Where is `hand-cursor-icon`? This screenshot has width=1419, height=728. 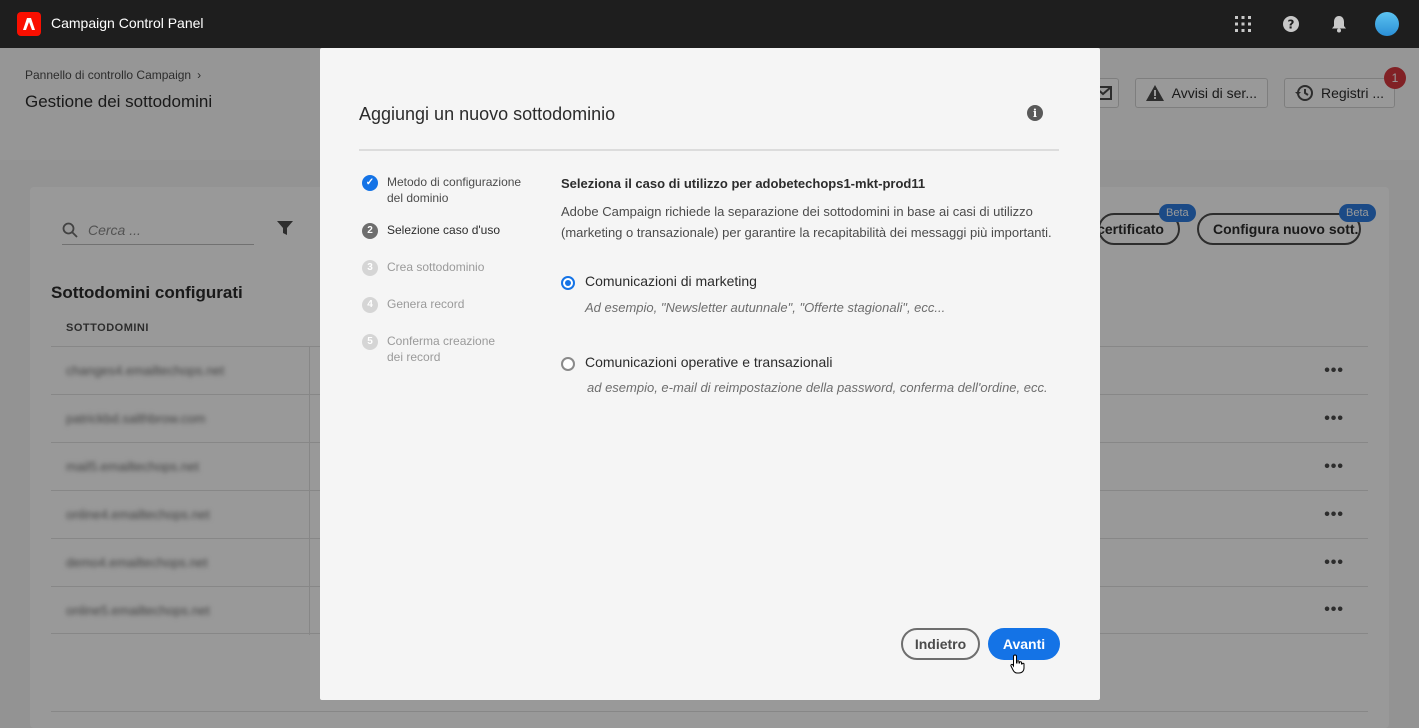 hand-cursor-icon is located at coordinates (1018, 666).